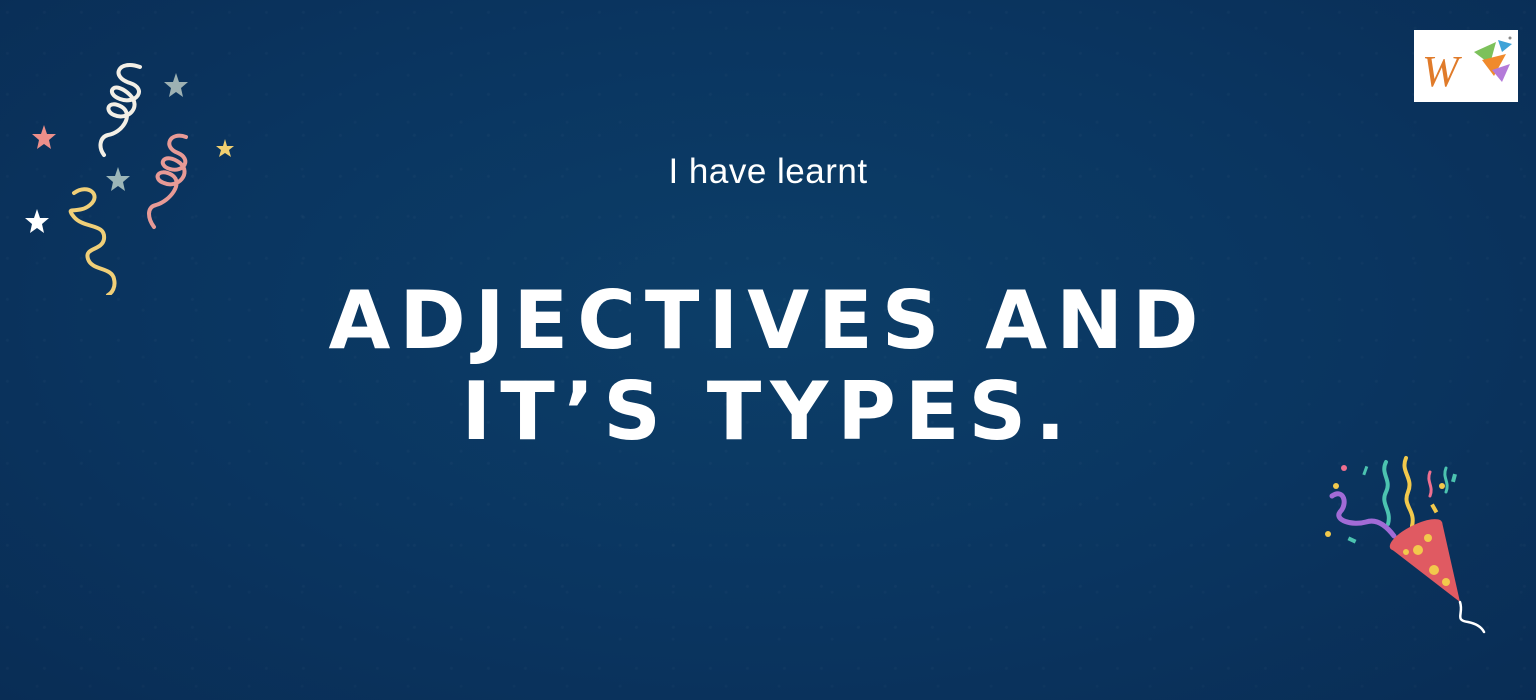 Image resolution: width=1536 pixels, height=700 pixels. Describe the element at coordinates (1505, 46) in the screenshot. I see `logo-flag-blue` at that location.